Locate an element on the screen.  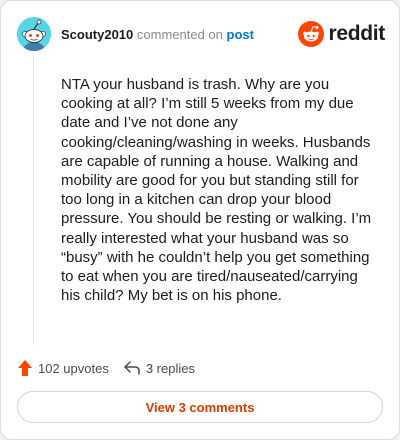
reddit-logo-icon is located at coordinates (311, 34).